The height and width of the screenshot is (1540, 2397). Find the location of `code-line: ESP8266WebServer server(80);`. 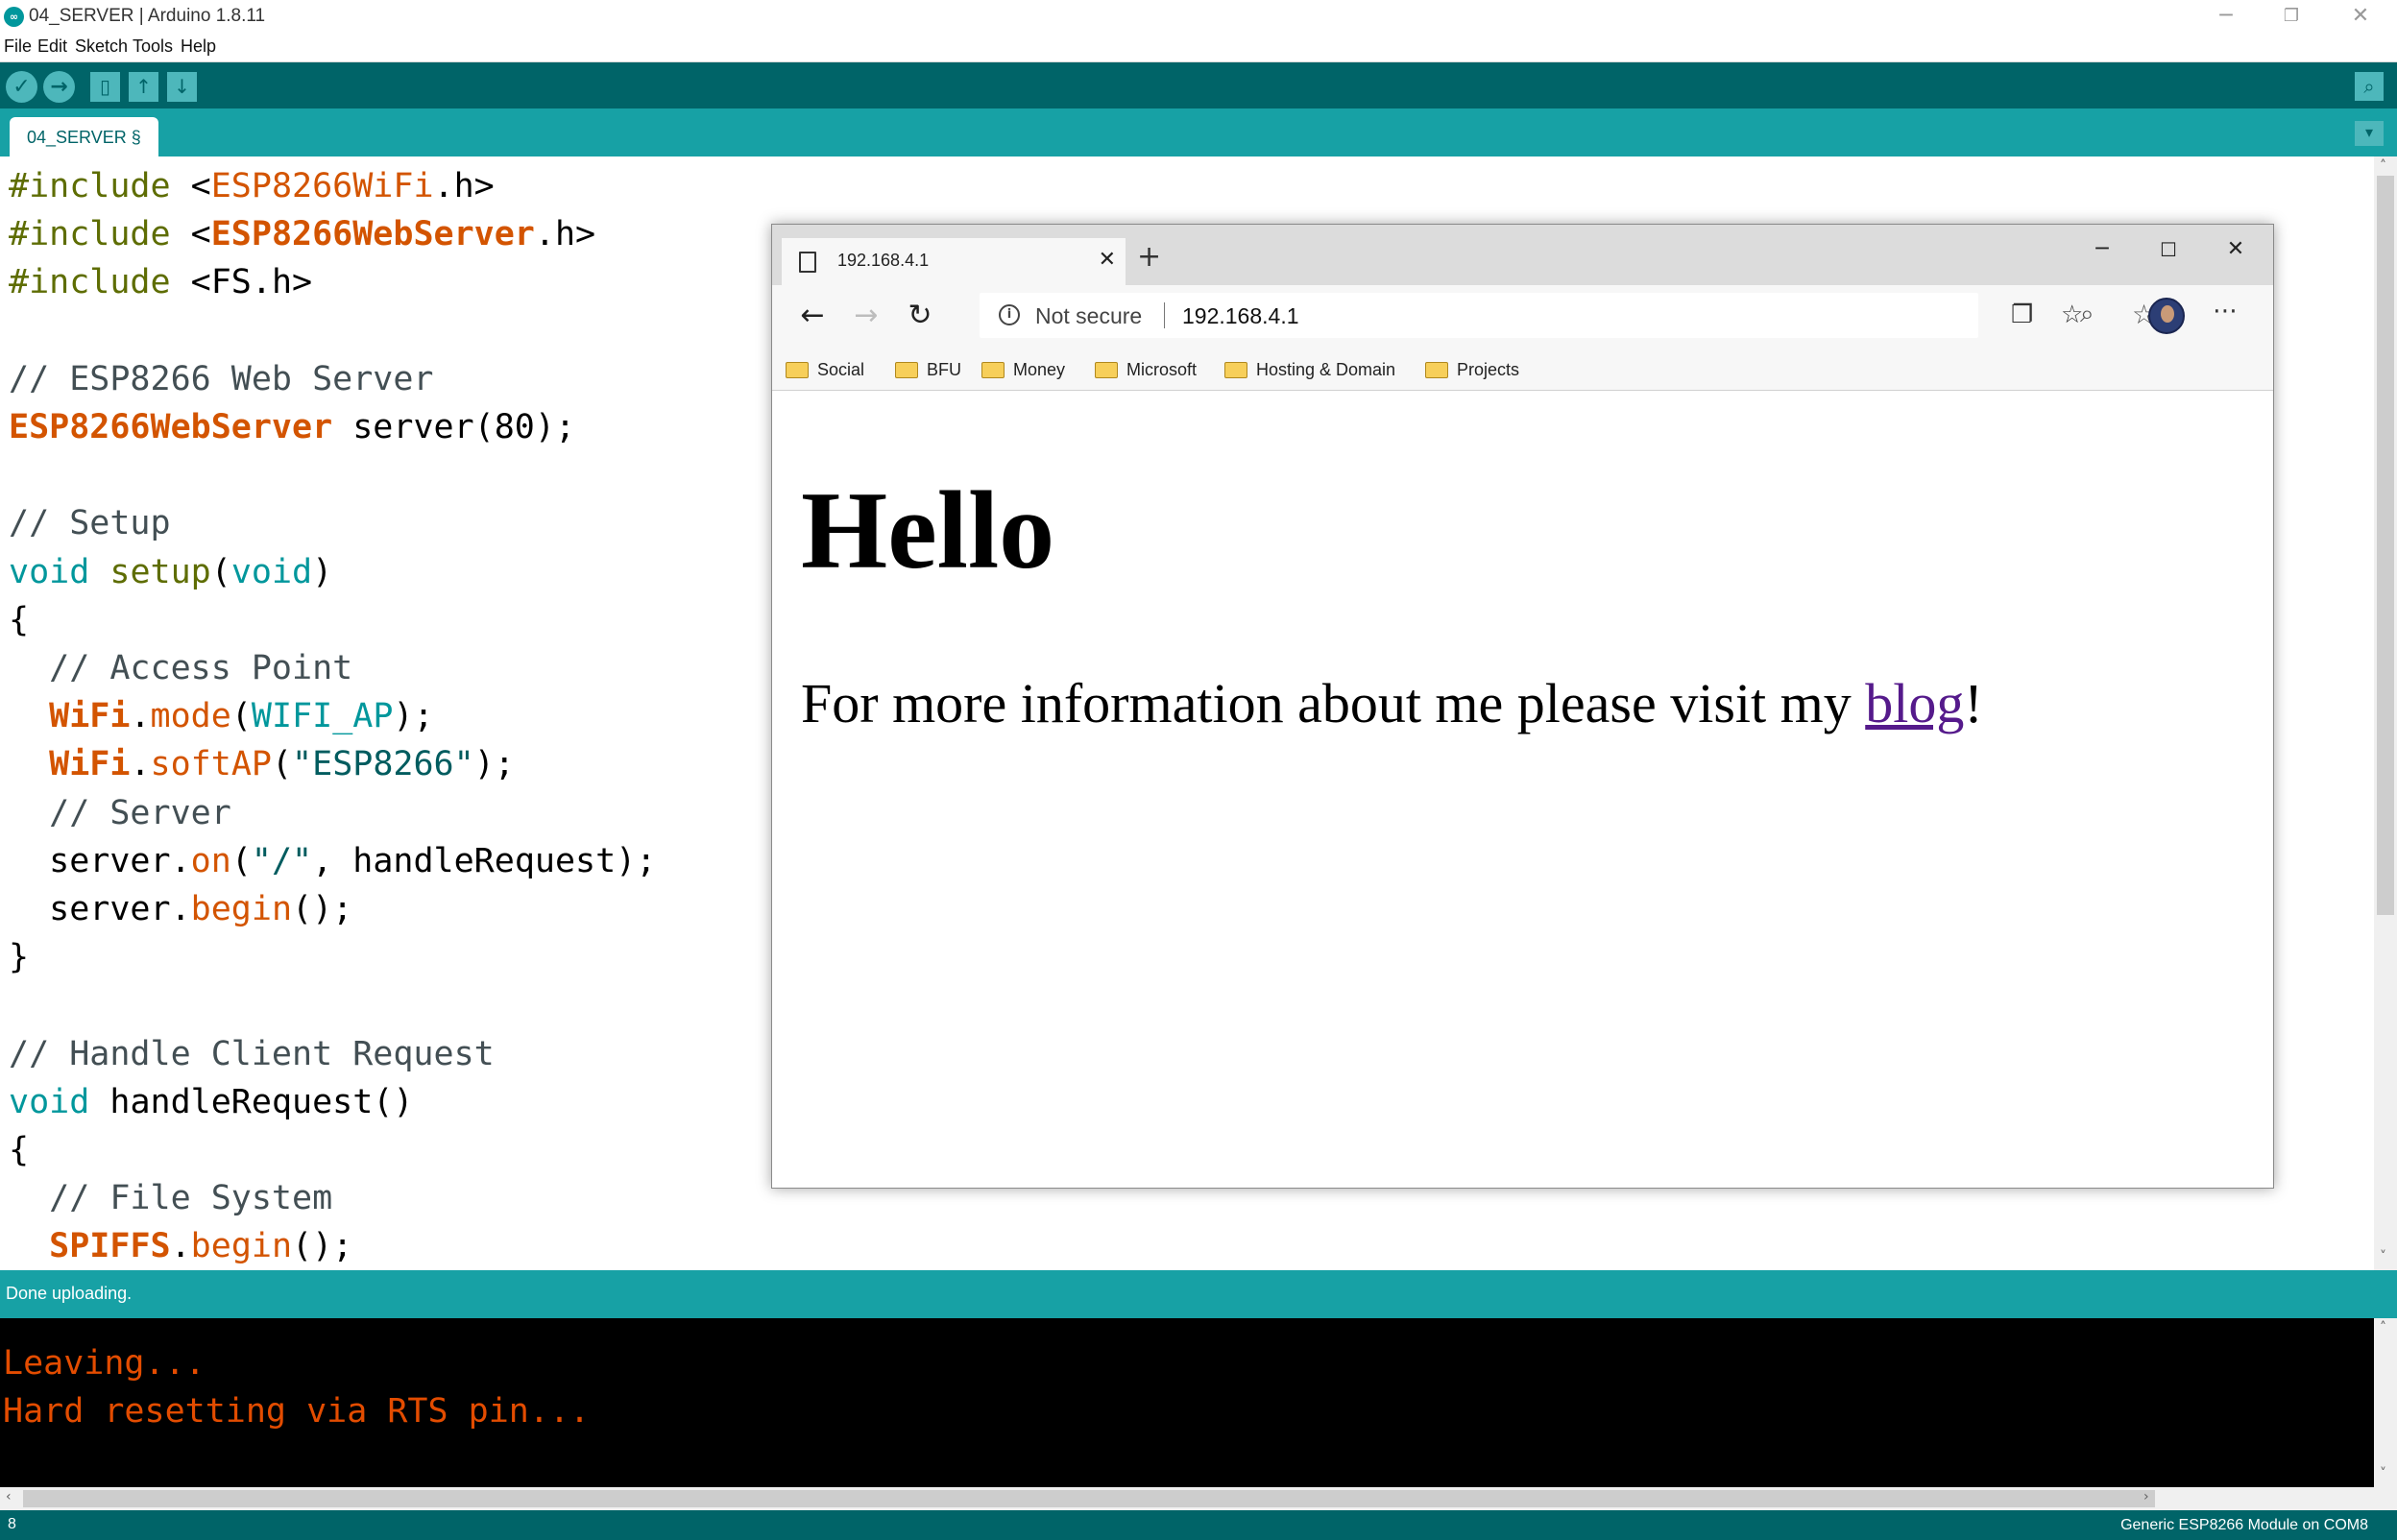

code-line: ESP8266WebServer server(80); is located at coordinates (292, 427).